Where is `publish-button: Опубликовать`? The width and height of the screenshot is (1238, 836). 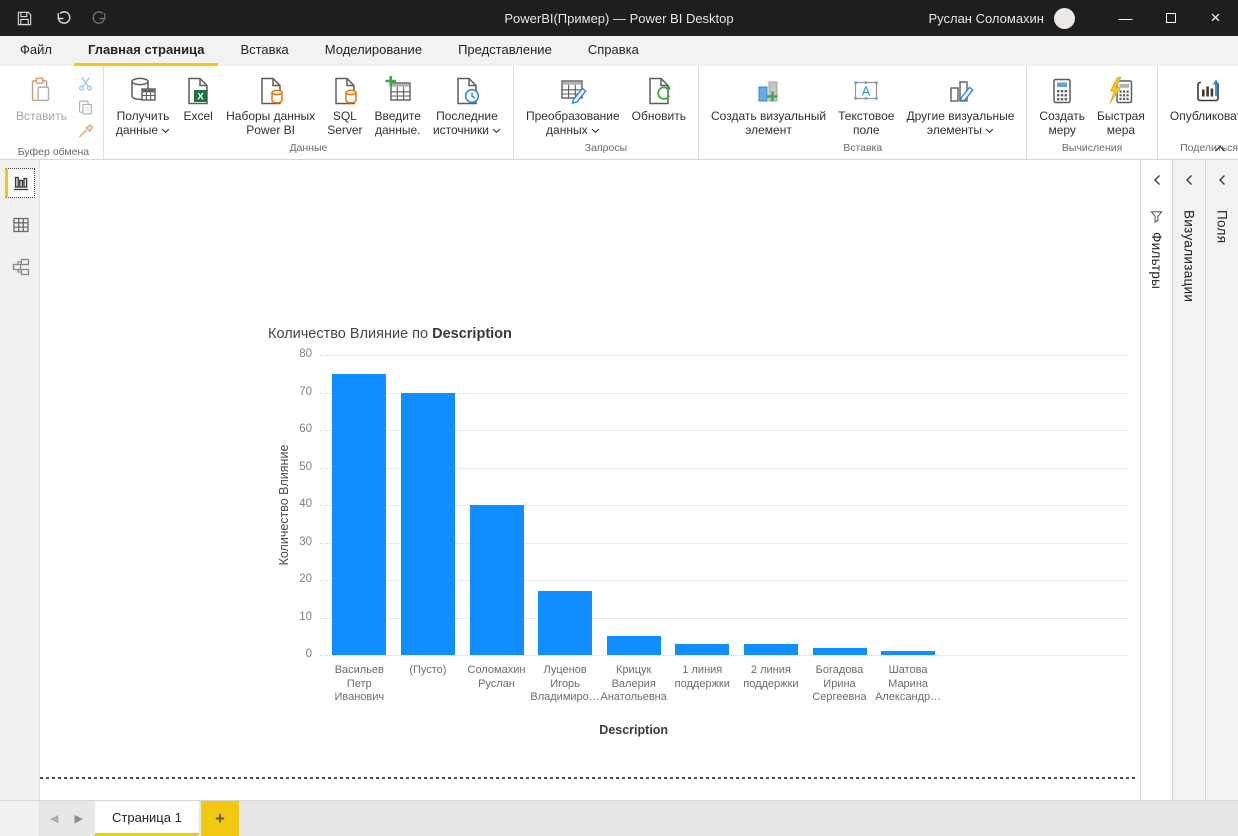
publish-button: Опубликовать is located at coordinates (1201, 97).